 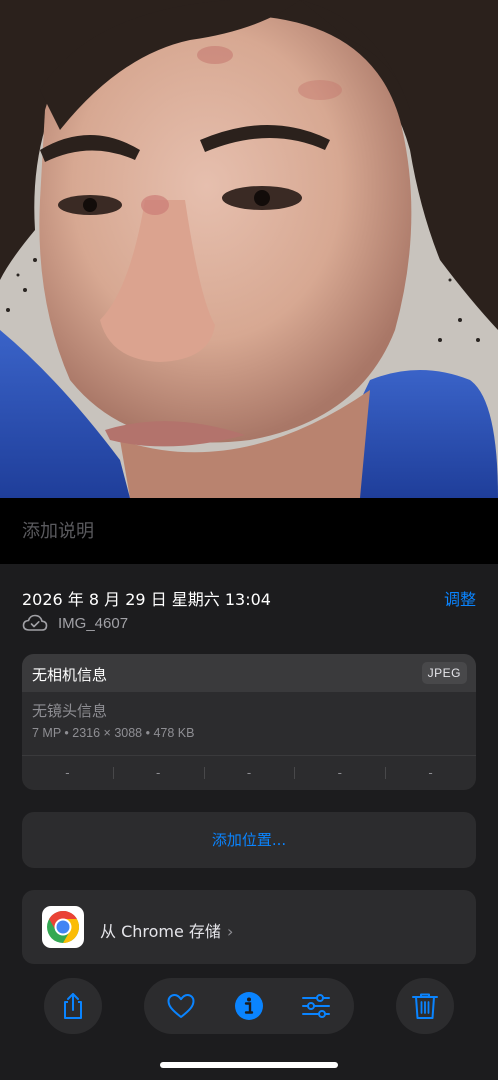 I want to click on file-info: IMG_4607, so click(x=75, y=623).